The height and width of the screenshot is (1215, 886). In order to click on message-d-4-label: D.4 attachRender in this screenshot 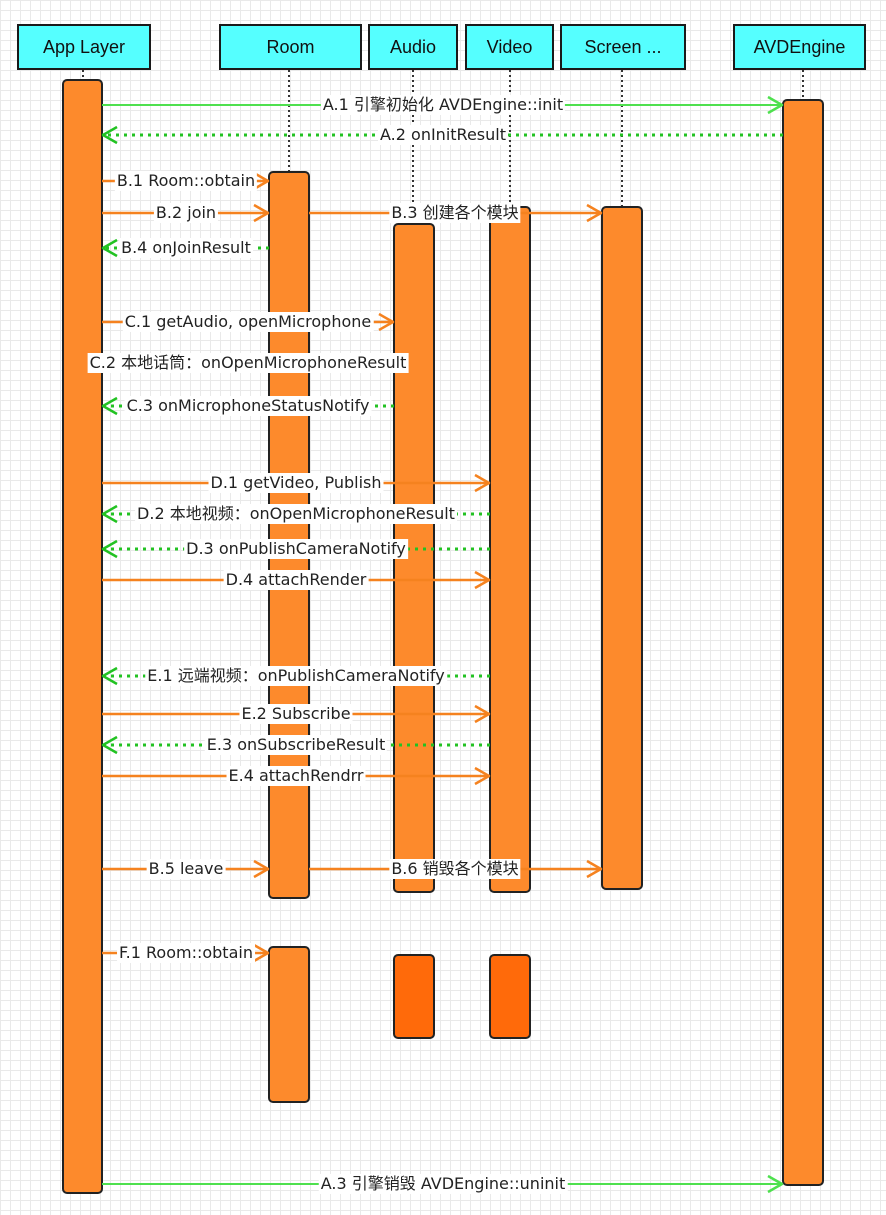, I will do `click(296, 580)`.